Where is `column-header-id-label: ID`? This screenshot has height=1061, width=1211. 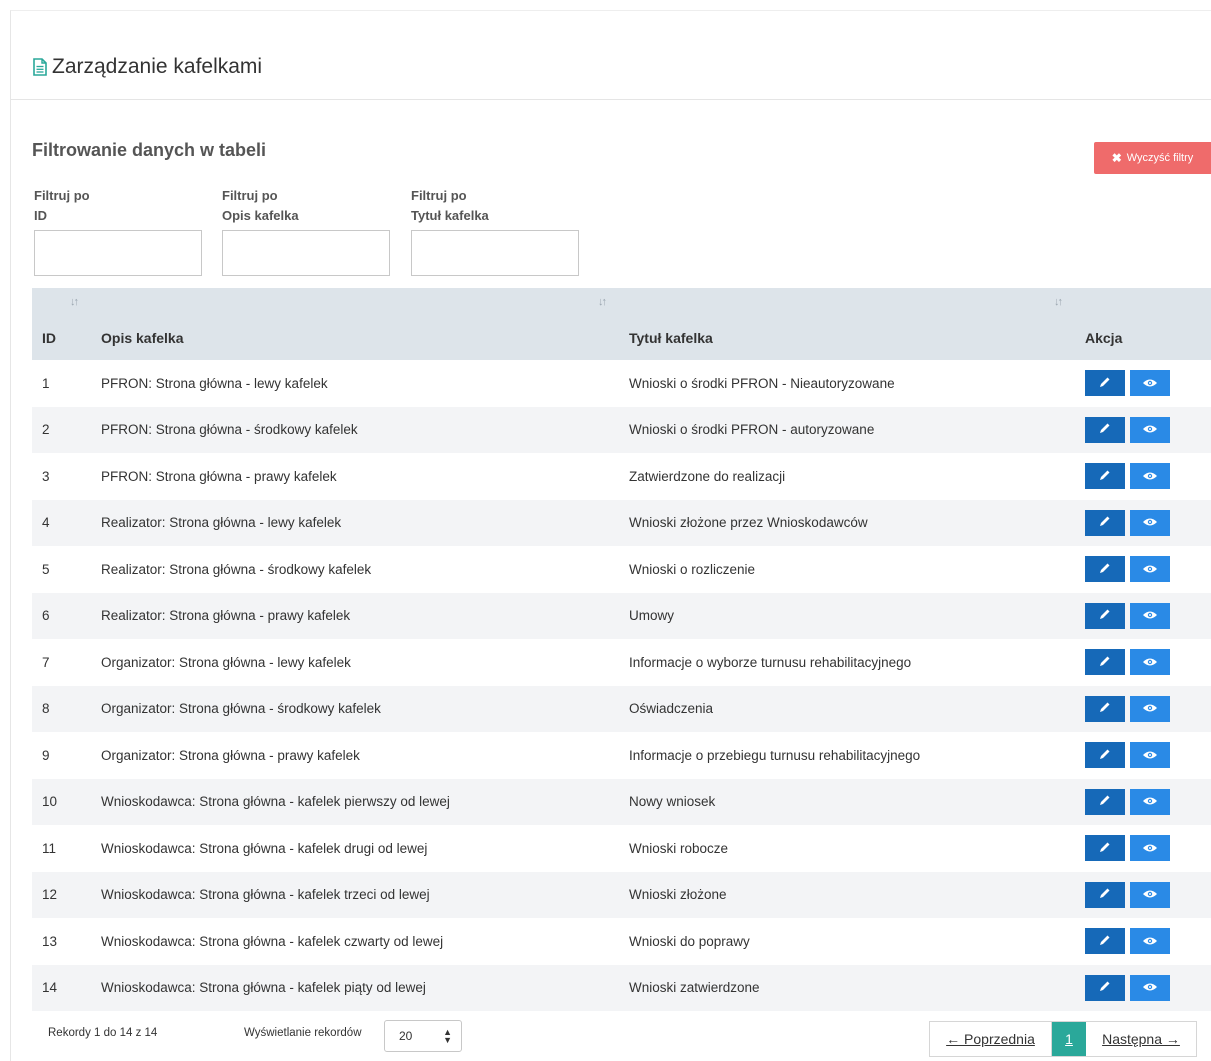 column-header-id-label: ID is located at coordinates (49, 338).